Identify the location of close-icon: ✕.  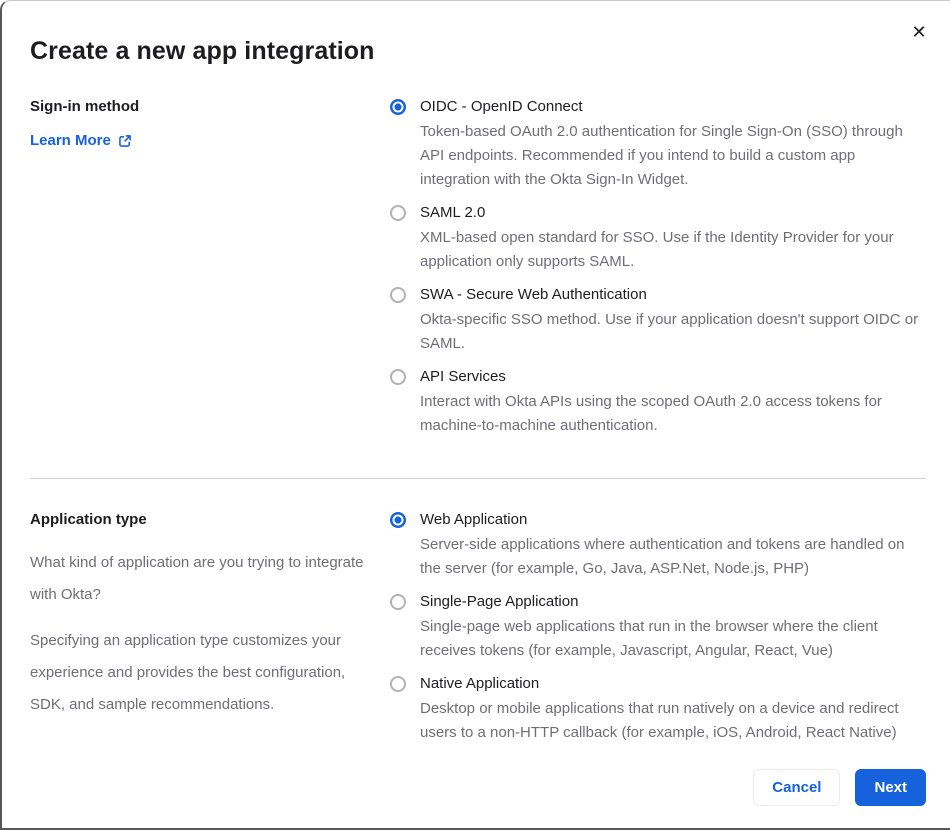
(919, 32).